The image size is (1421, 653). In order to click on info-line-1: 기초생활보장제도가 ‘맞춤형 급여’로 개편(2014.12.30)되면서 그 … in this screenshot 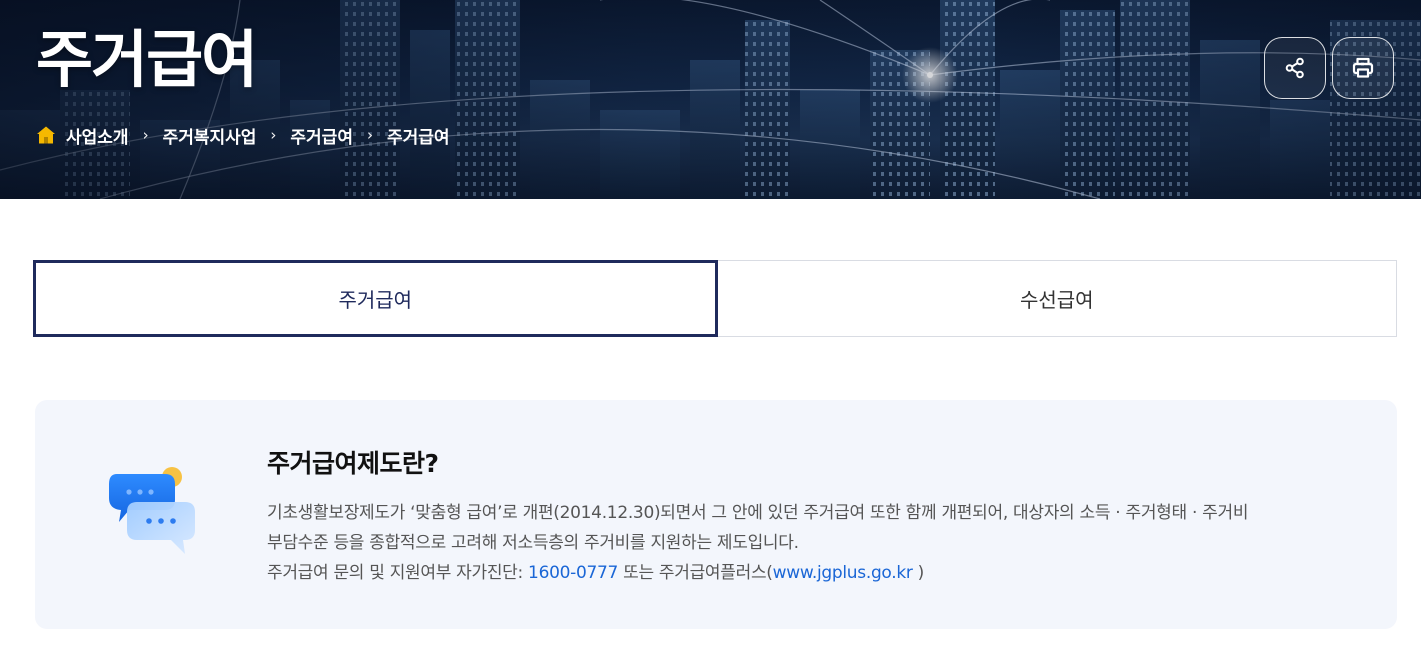, I will do `click(758, 513)`.